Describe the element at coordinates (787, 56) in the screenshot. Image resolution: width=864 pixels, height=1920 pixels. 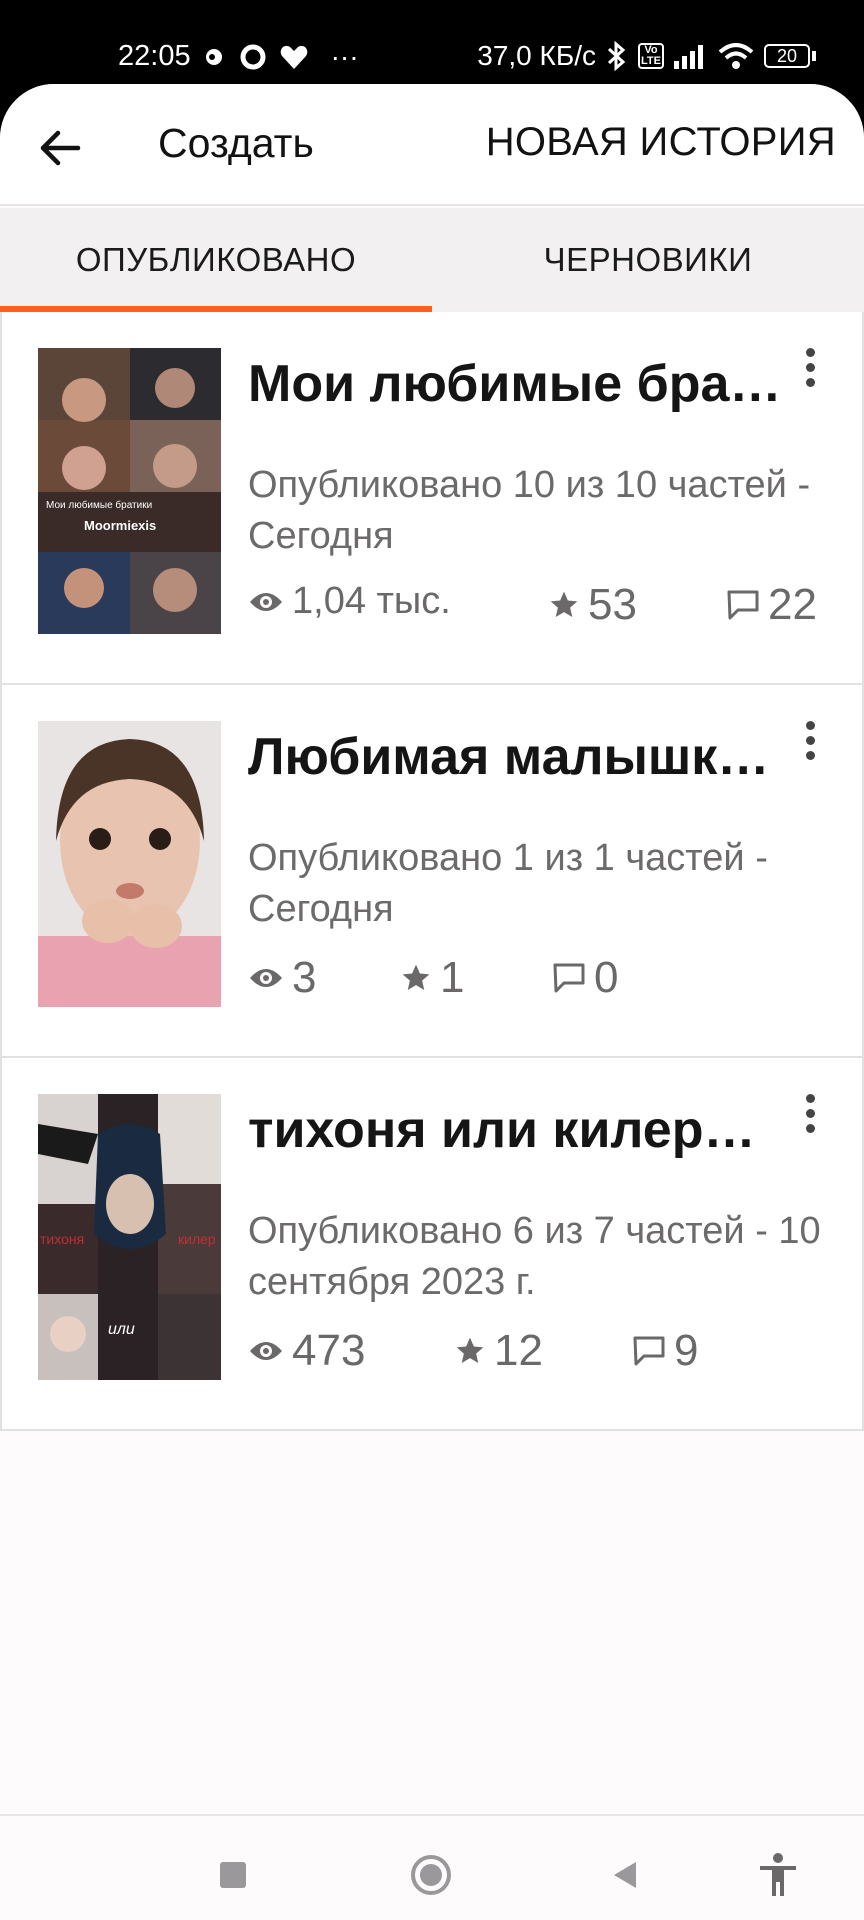
I see `battery-level: 20` at that location.